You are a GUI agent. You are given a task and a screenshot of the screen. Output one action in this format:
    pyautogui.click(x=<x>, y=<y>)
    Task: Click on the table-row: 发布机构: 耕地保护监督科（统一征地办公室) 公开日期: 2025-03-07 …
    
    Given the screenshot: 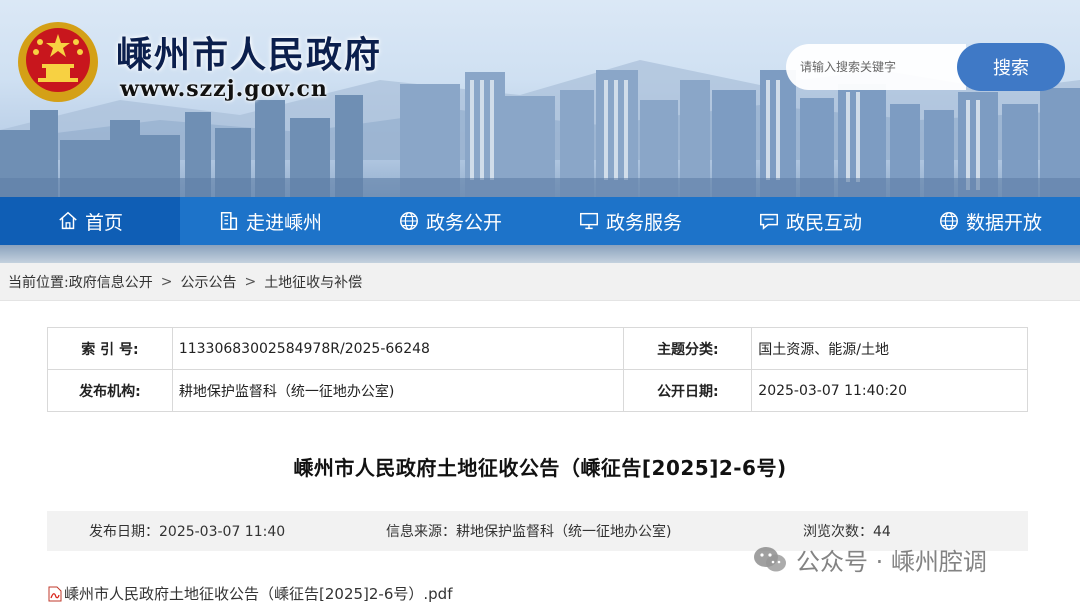 What is the action you would take?
    pyautogui.click(x=537, y=390)
    